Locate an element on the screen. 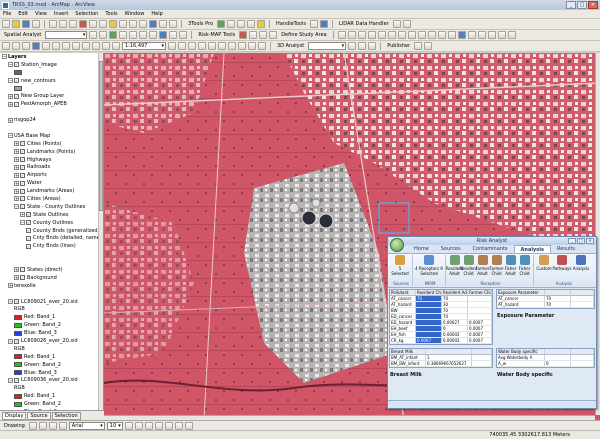 The image size is (600, 439). toc-layer-row: + ✓ Airports is located at coordinates (51, 175).